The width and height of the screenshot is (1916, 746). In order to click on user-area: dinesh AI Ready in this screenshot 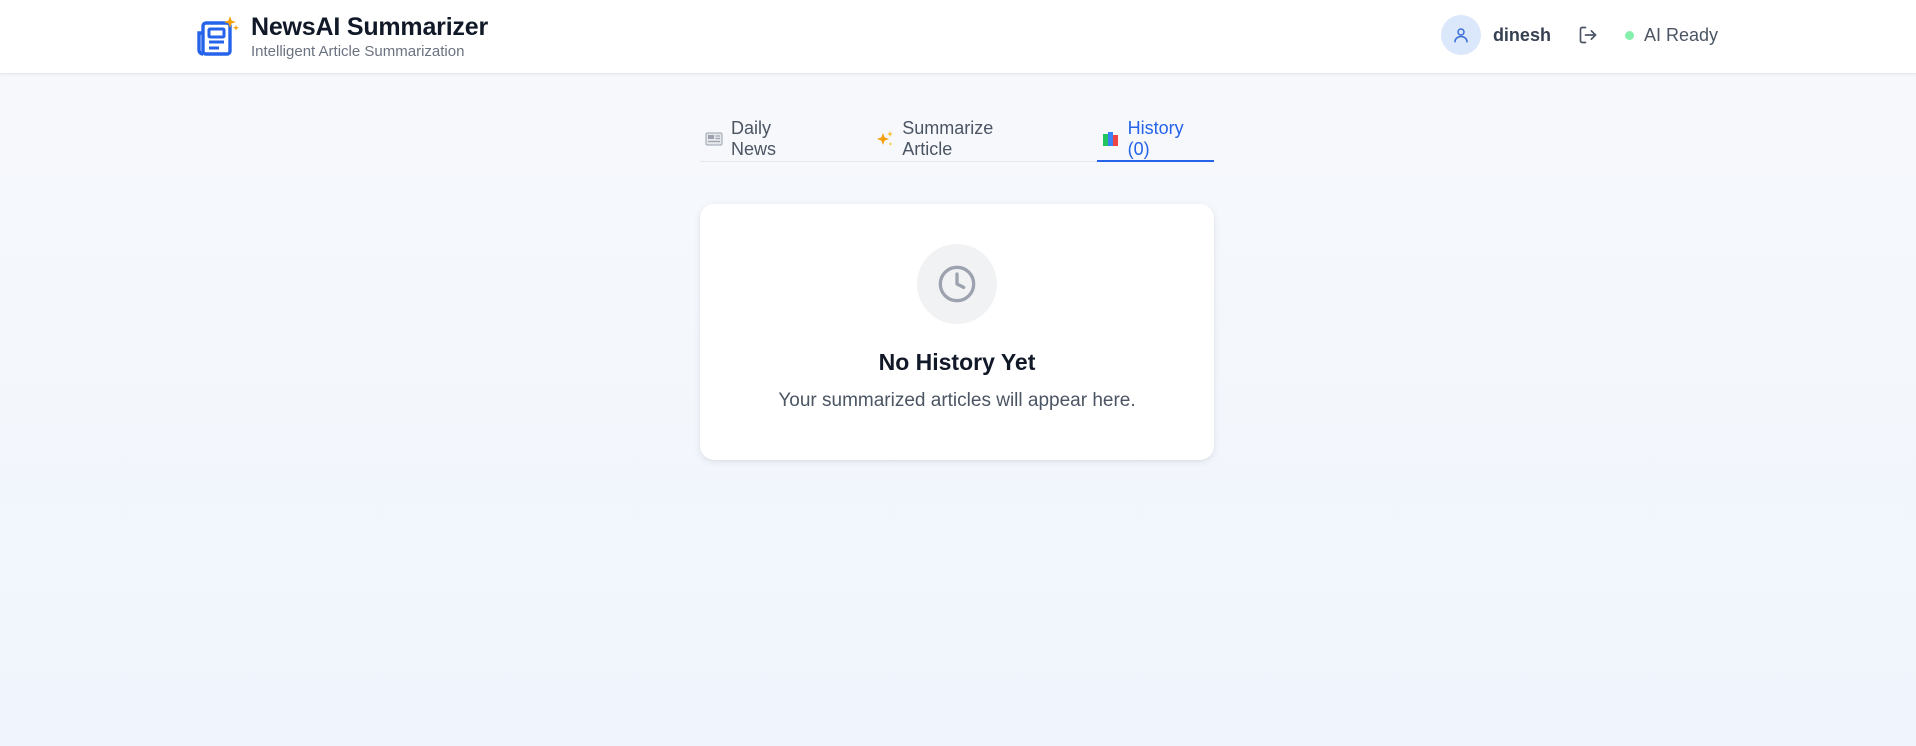, I will do `click(1579, 35)`.